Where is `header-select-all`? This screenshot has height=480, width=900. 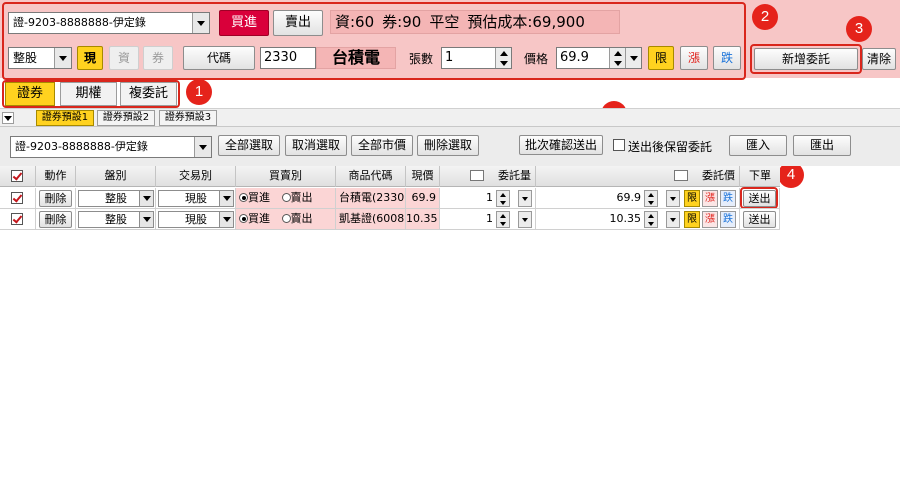
header-select-all is located at coordinates (18, 176).